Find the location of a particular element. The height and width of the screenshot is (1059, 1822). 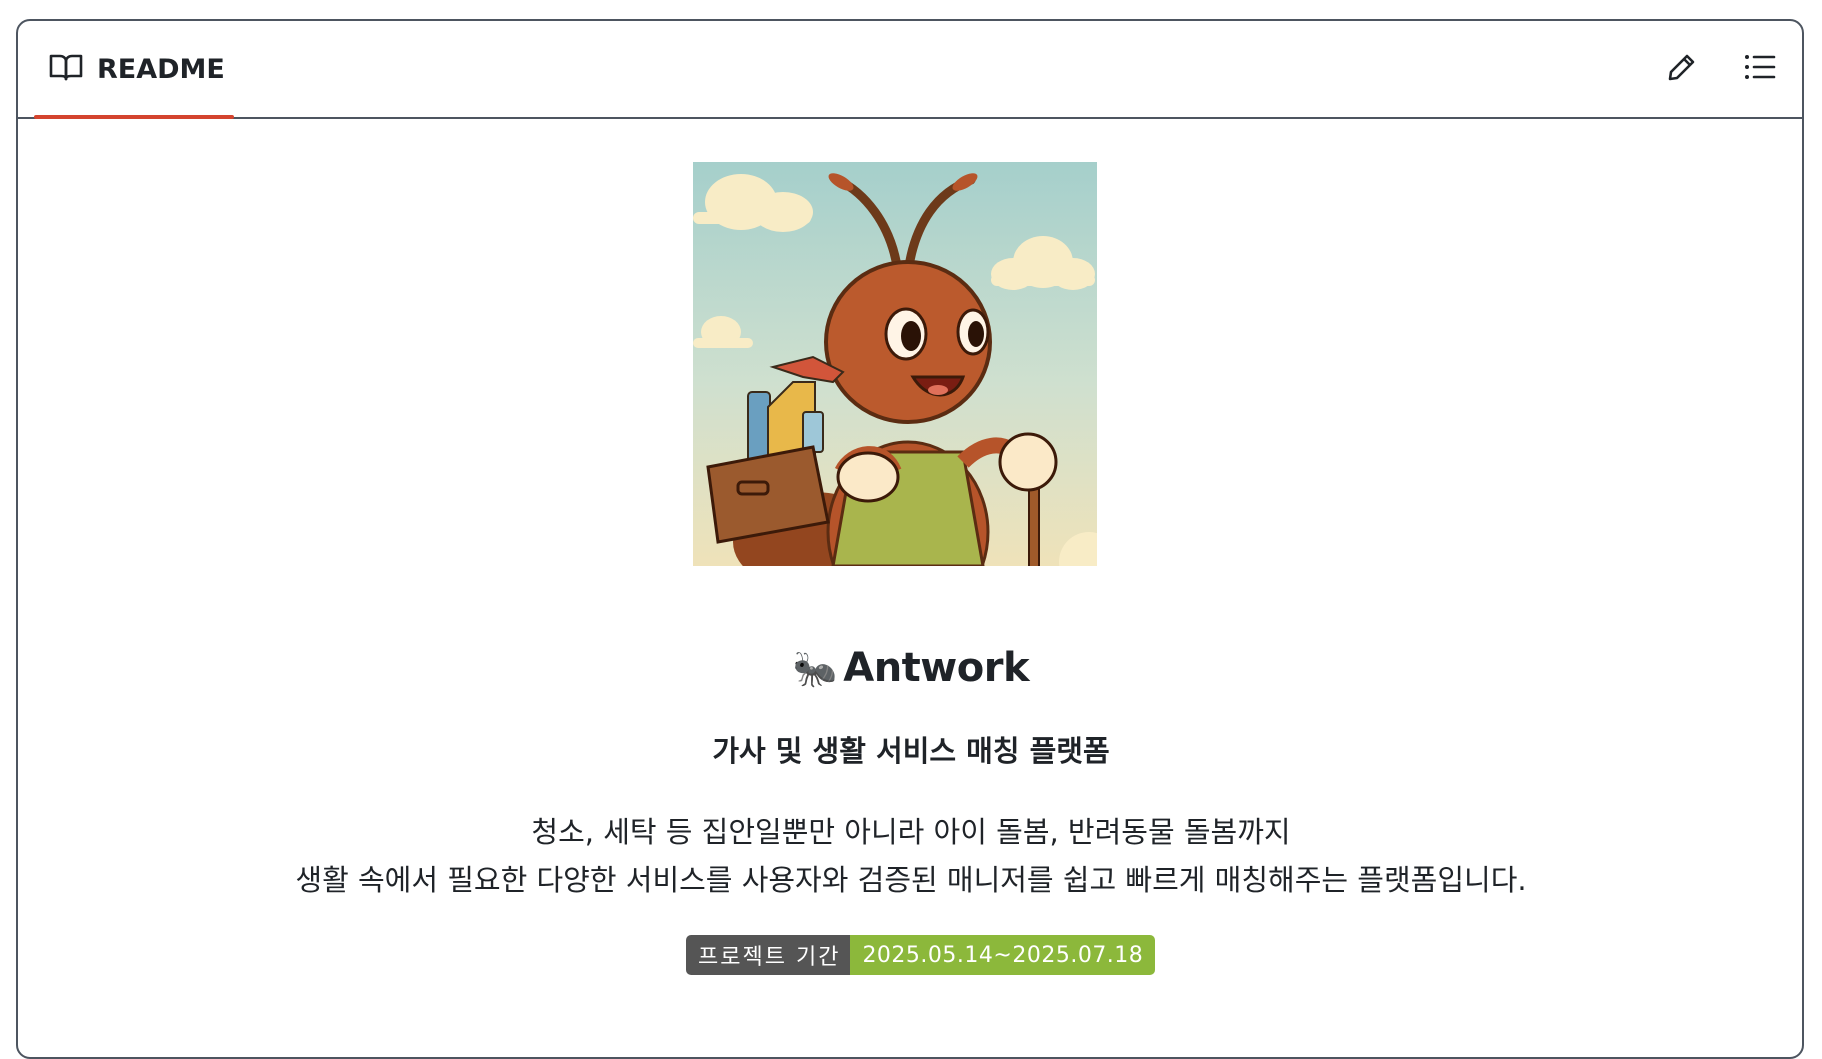

project-title-text: Antwork is located at coordinates (936, 668).